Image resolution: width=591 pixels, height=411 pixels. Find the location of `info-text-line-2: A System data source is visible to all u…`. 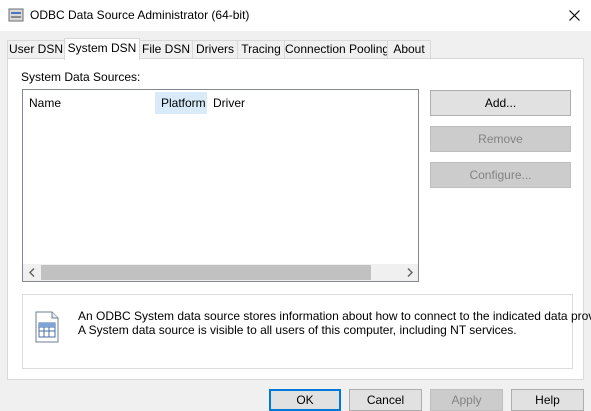

info-text-line-2: A System data source is visible to all u… is located at coordinates (297, 330).